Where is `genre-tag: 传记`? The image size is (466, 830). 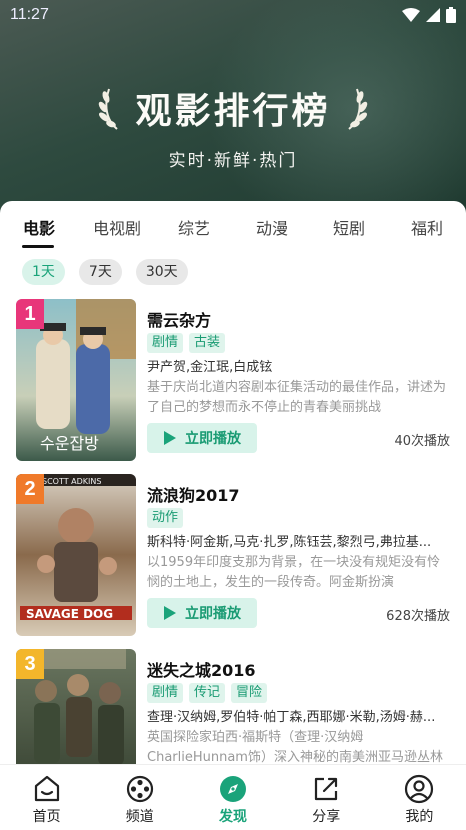
genre-tag: 传记 is located at coordinates (207, 693).